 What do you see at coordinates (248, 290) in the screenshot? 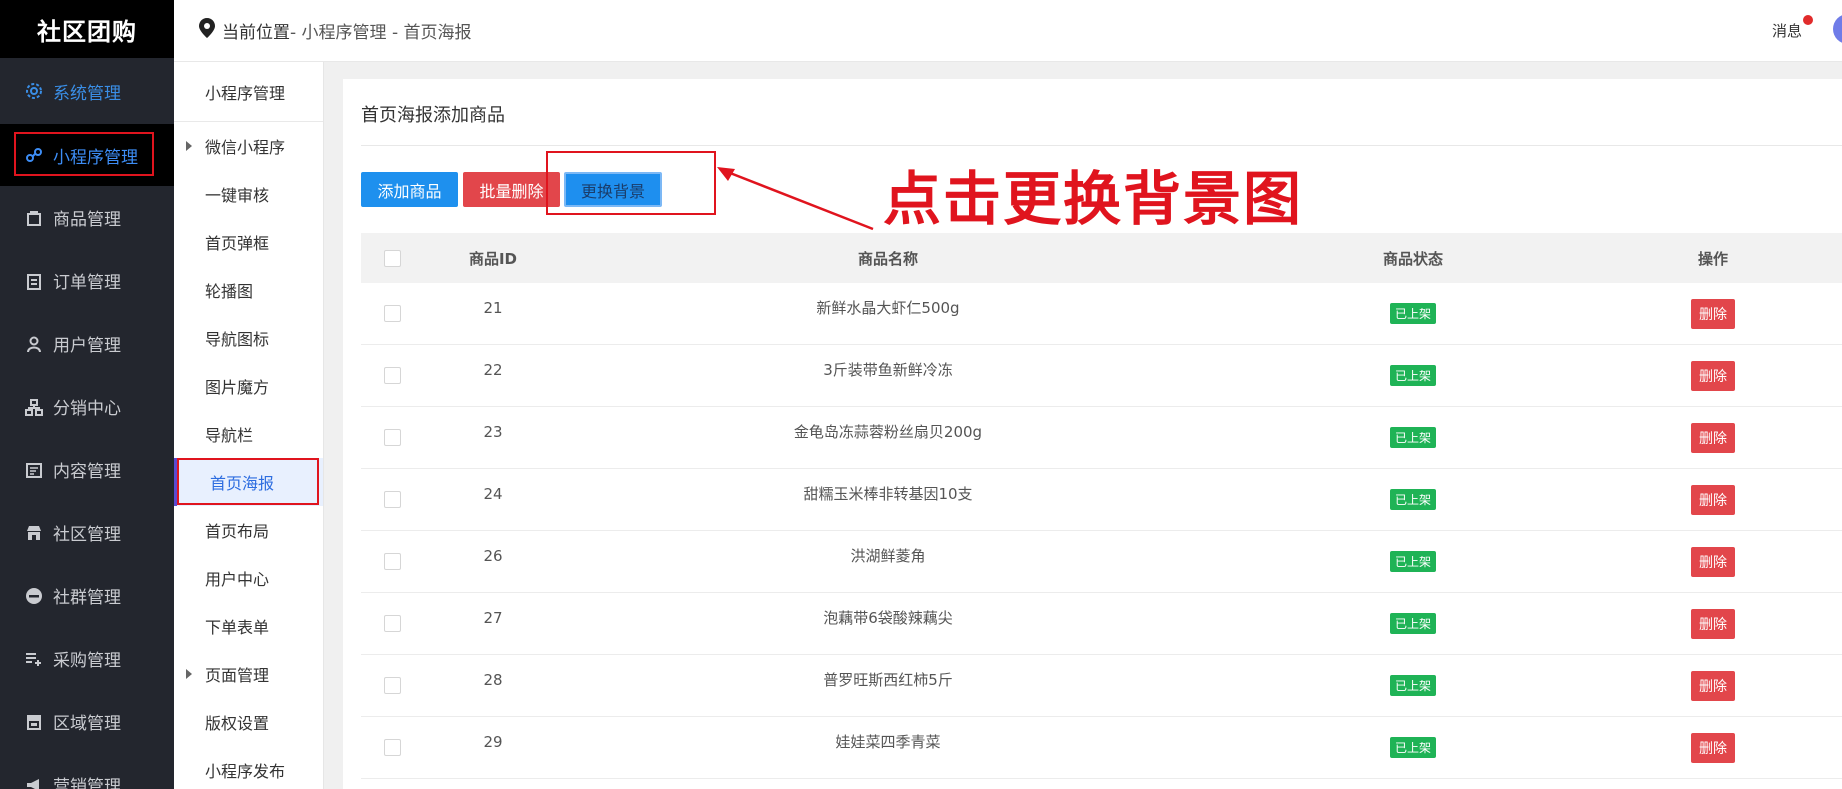
I see `submenu-item-carousel: 轮播图` at bounding box center [248, 290].